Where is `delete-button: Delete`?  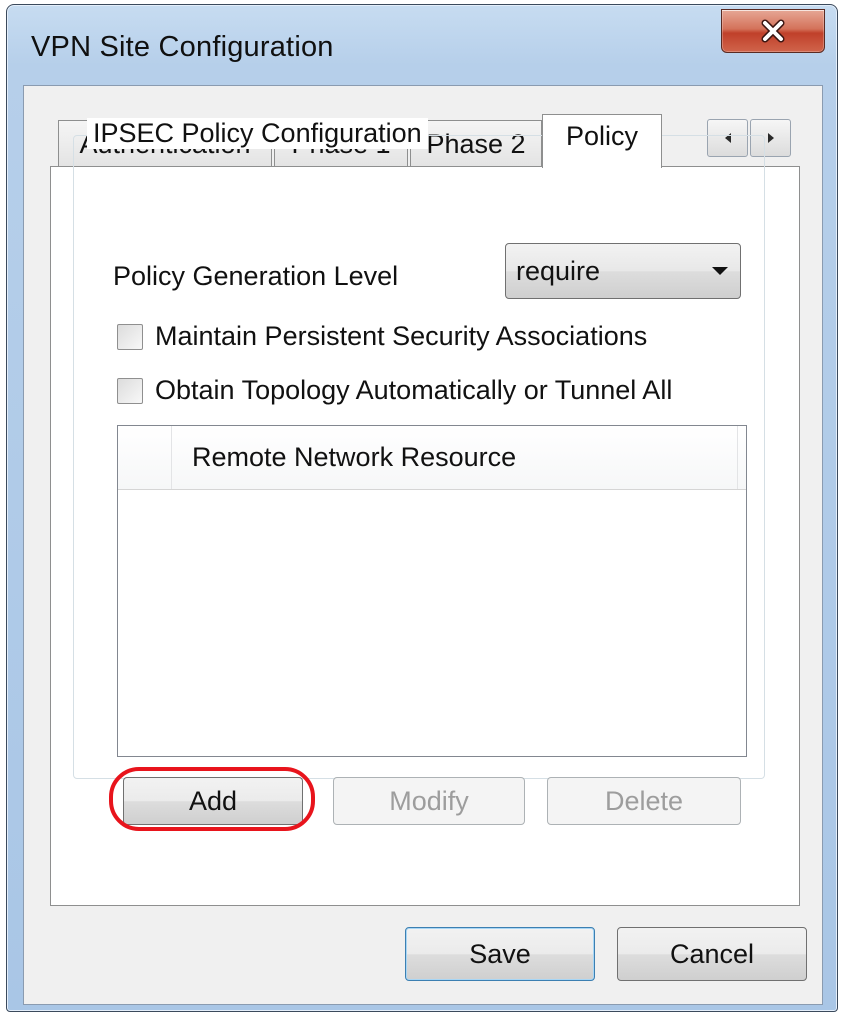
delete-button: Delete is located at coordinates (644, 801).